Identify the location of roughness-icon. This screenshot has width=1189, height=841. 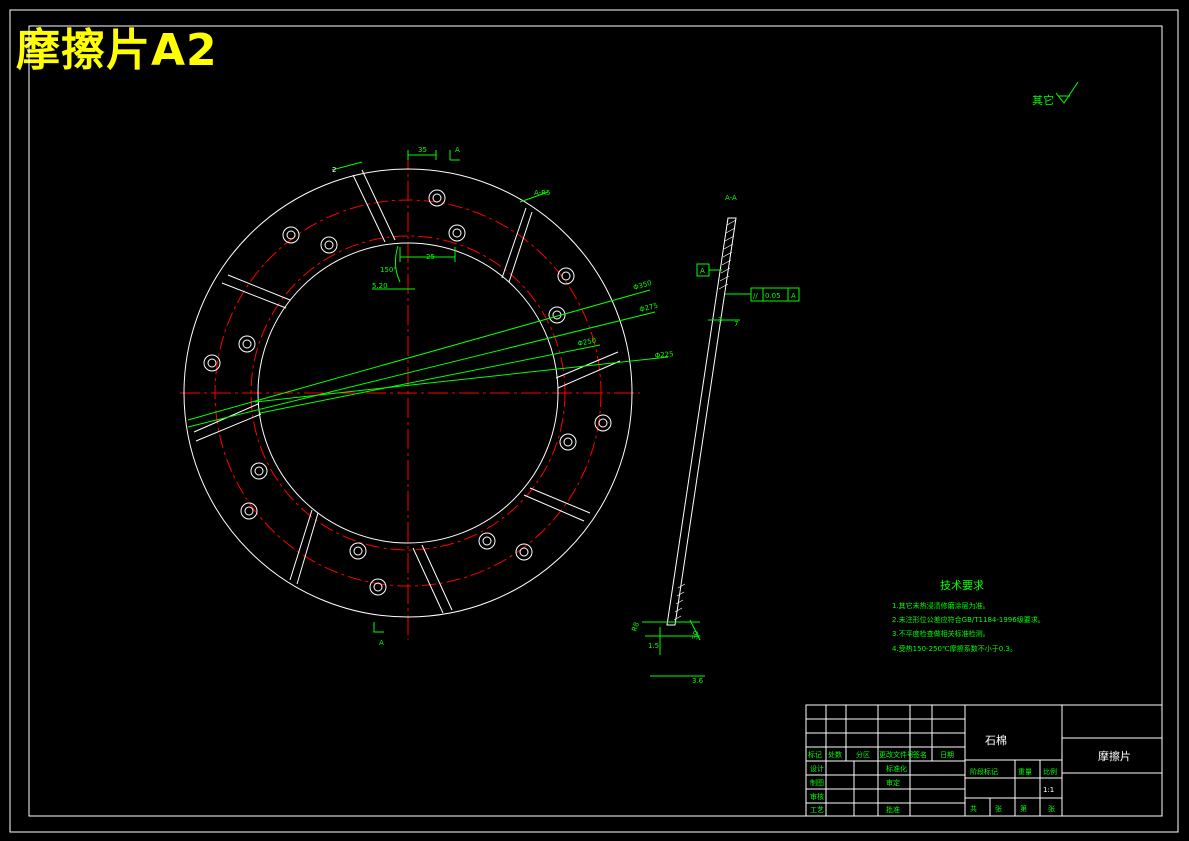
(1067, 92).